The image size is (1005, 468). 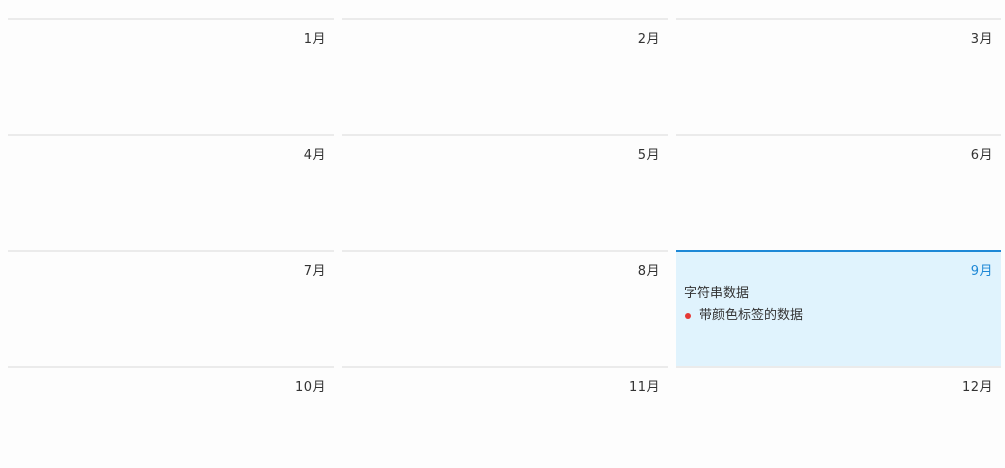 What do you see at coordinates (171, 308) in the screenshot?
I see `month-cell-jul: 7月` at bounding box center [171, 308].